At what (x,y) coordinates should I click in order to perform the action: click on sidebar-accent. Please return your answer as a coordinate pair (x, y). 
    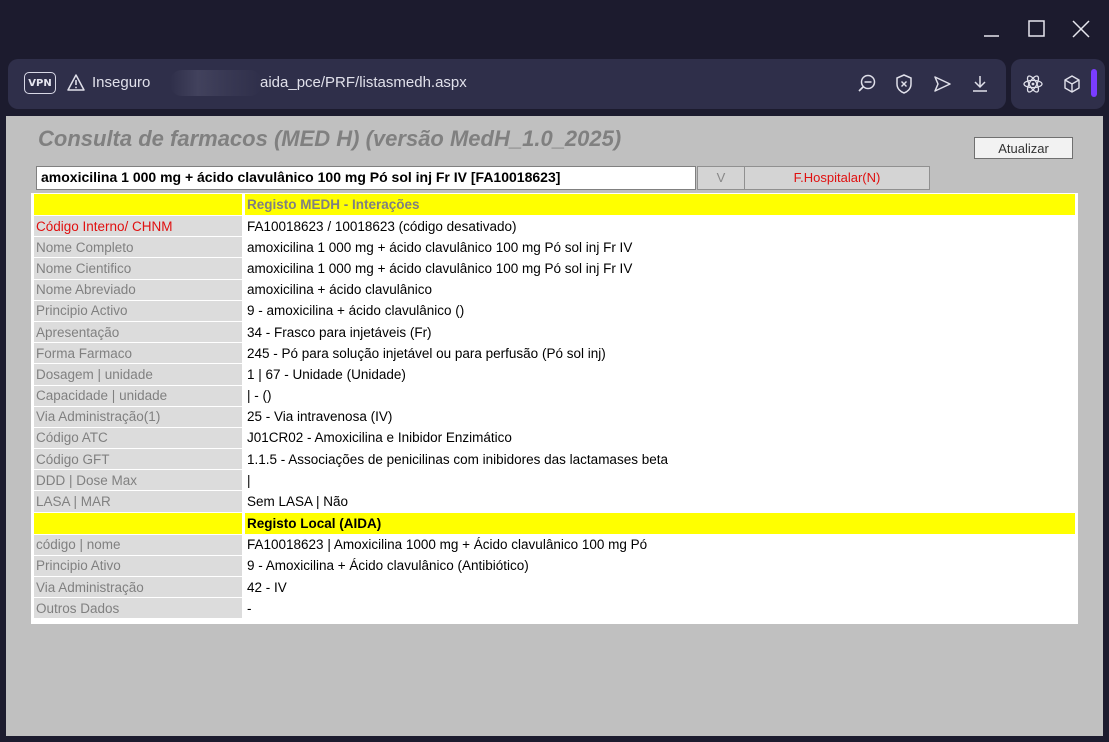
    Looking at the image, I should click on (1094, 83).